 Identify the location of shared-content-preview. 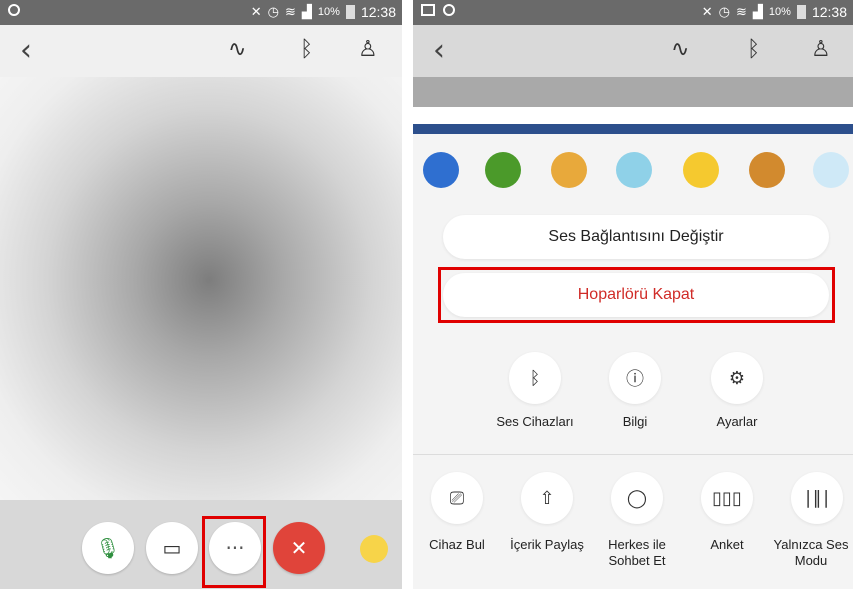
(633, 92).